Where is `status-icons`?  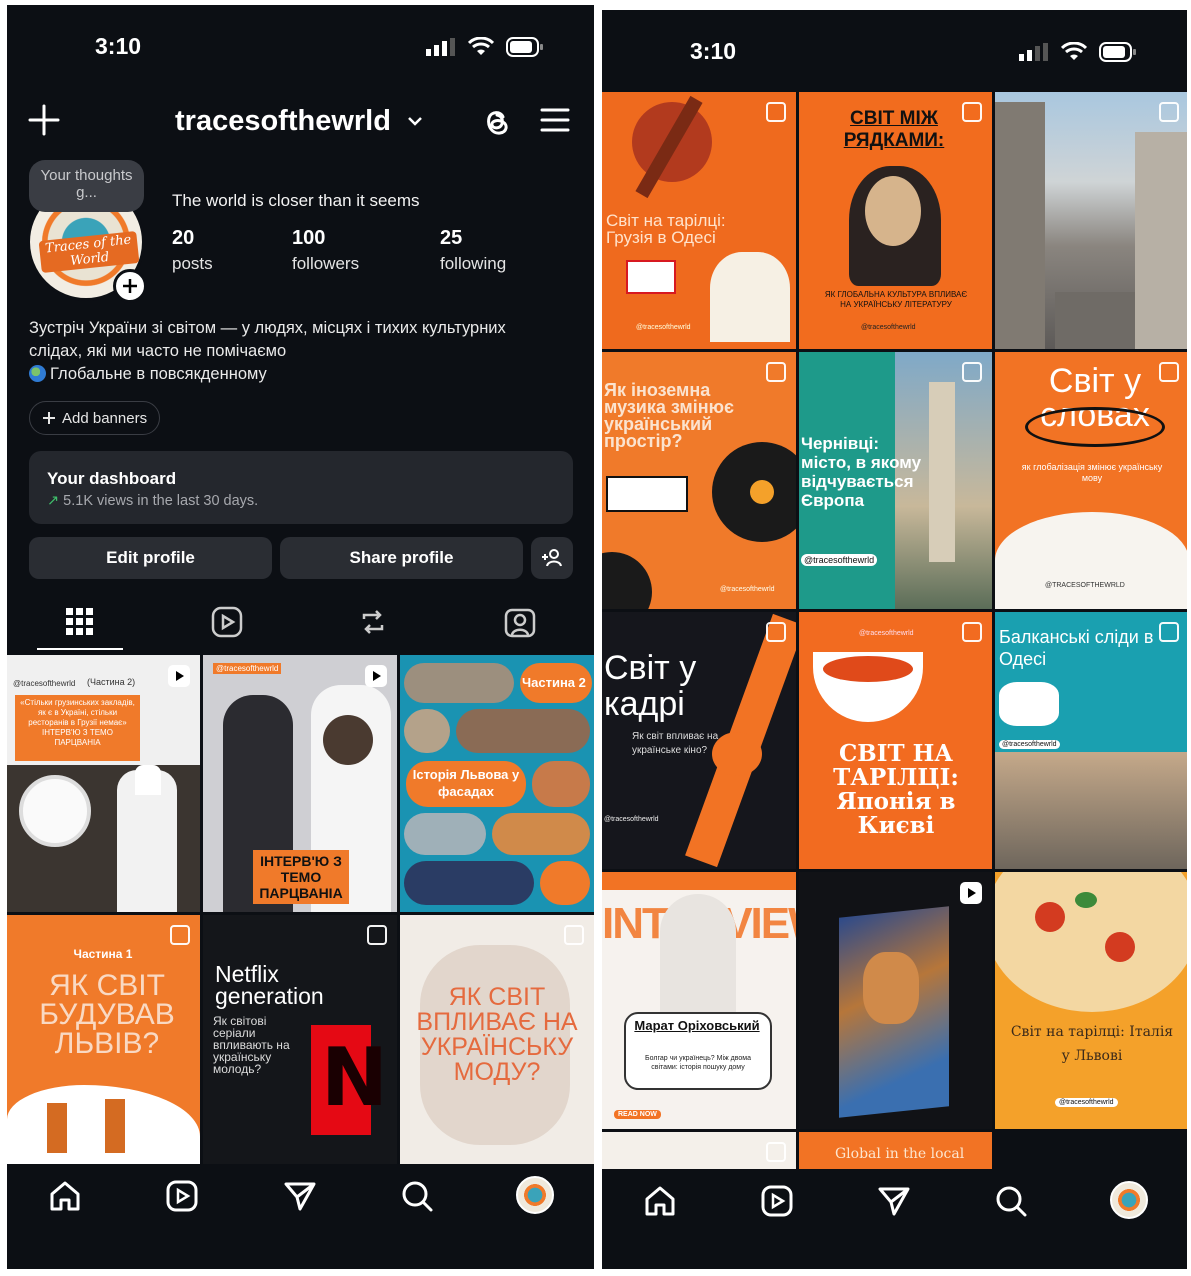
status-icons is located at coordinates (485, 47).